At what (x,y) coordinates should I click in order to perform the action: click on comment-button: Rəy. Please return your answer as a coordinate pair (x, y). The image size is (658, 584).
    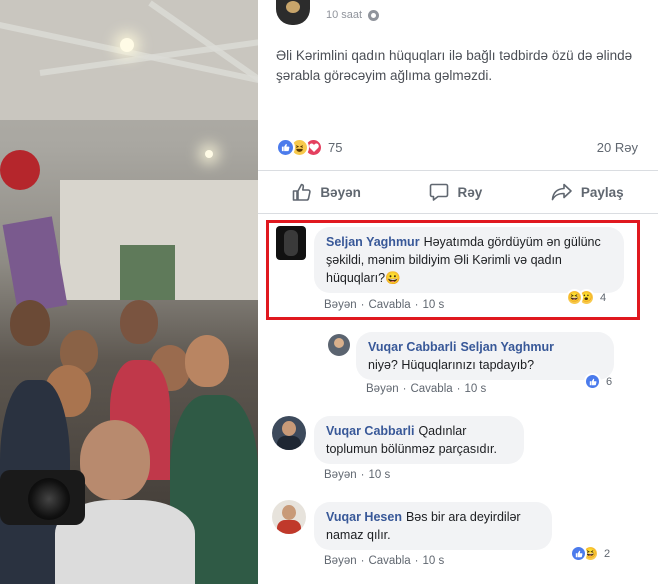
    Looking at the image, I should click on (455, 192).